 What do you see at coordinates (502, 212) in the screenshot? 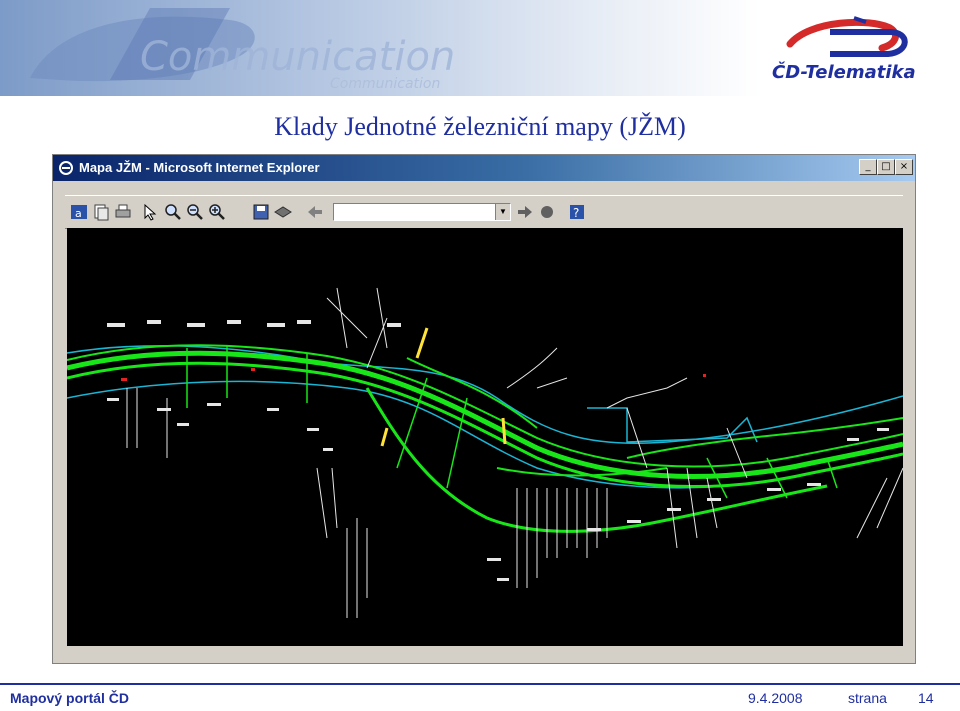
I see `chevron-down-icon: ▼` at bounding box center [502, 212].